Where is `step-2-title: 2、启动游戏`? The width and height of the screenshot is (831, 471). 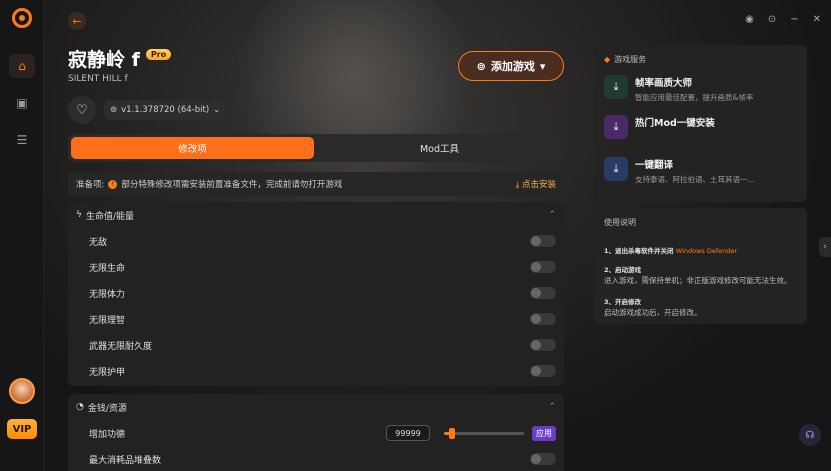
step-2-title: 2、启动游戏 is located at coordinates (623, 270).